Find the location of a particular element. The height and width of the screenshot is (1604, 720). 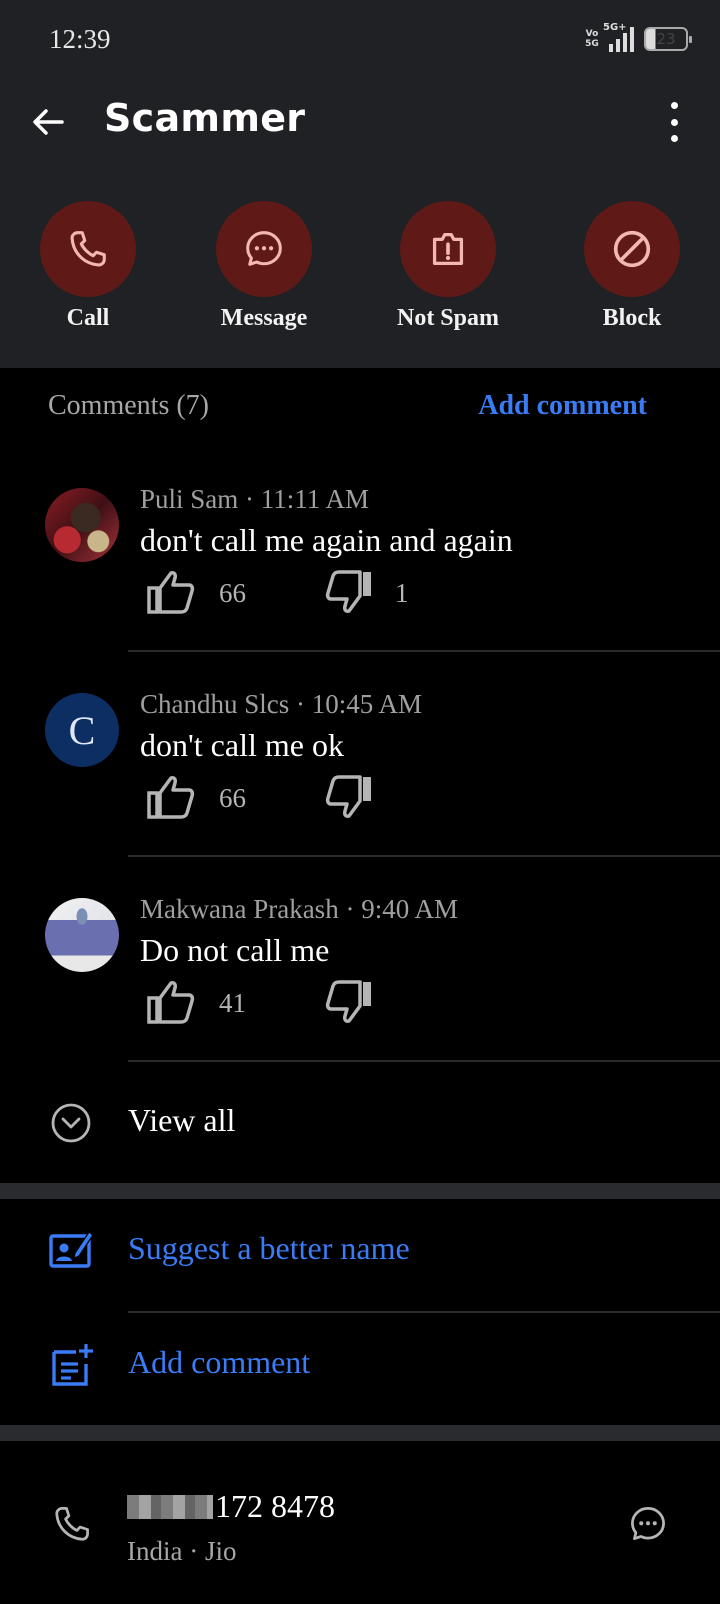

comment-meta: Makwana Prakash · 9:40 AM is located at coordinates (299, 909).